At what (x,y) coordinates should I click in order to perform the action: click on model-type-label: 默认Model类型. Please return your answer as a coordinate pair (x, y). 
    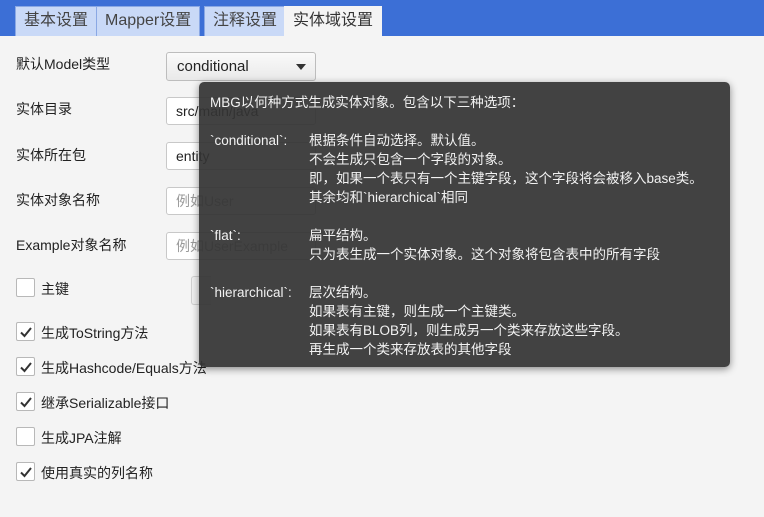
    Looking at the image, I should click on (63, 64).